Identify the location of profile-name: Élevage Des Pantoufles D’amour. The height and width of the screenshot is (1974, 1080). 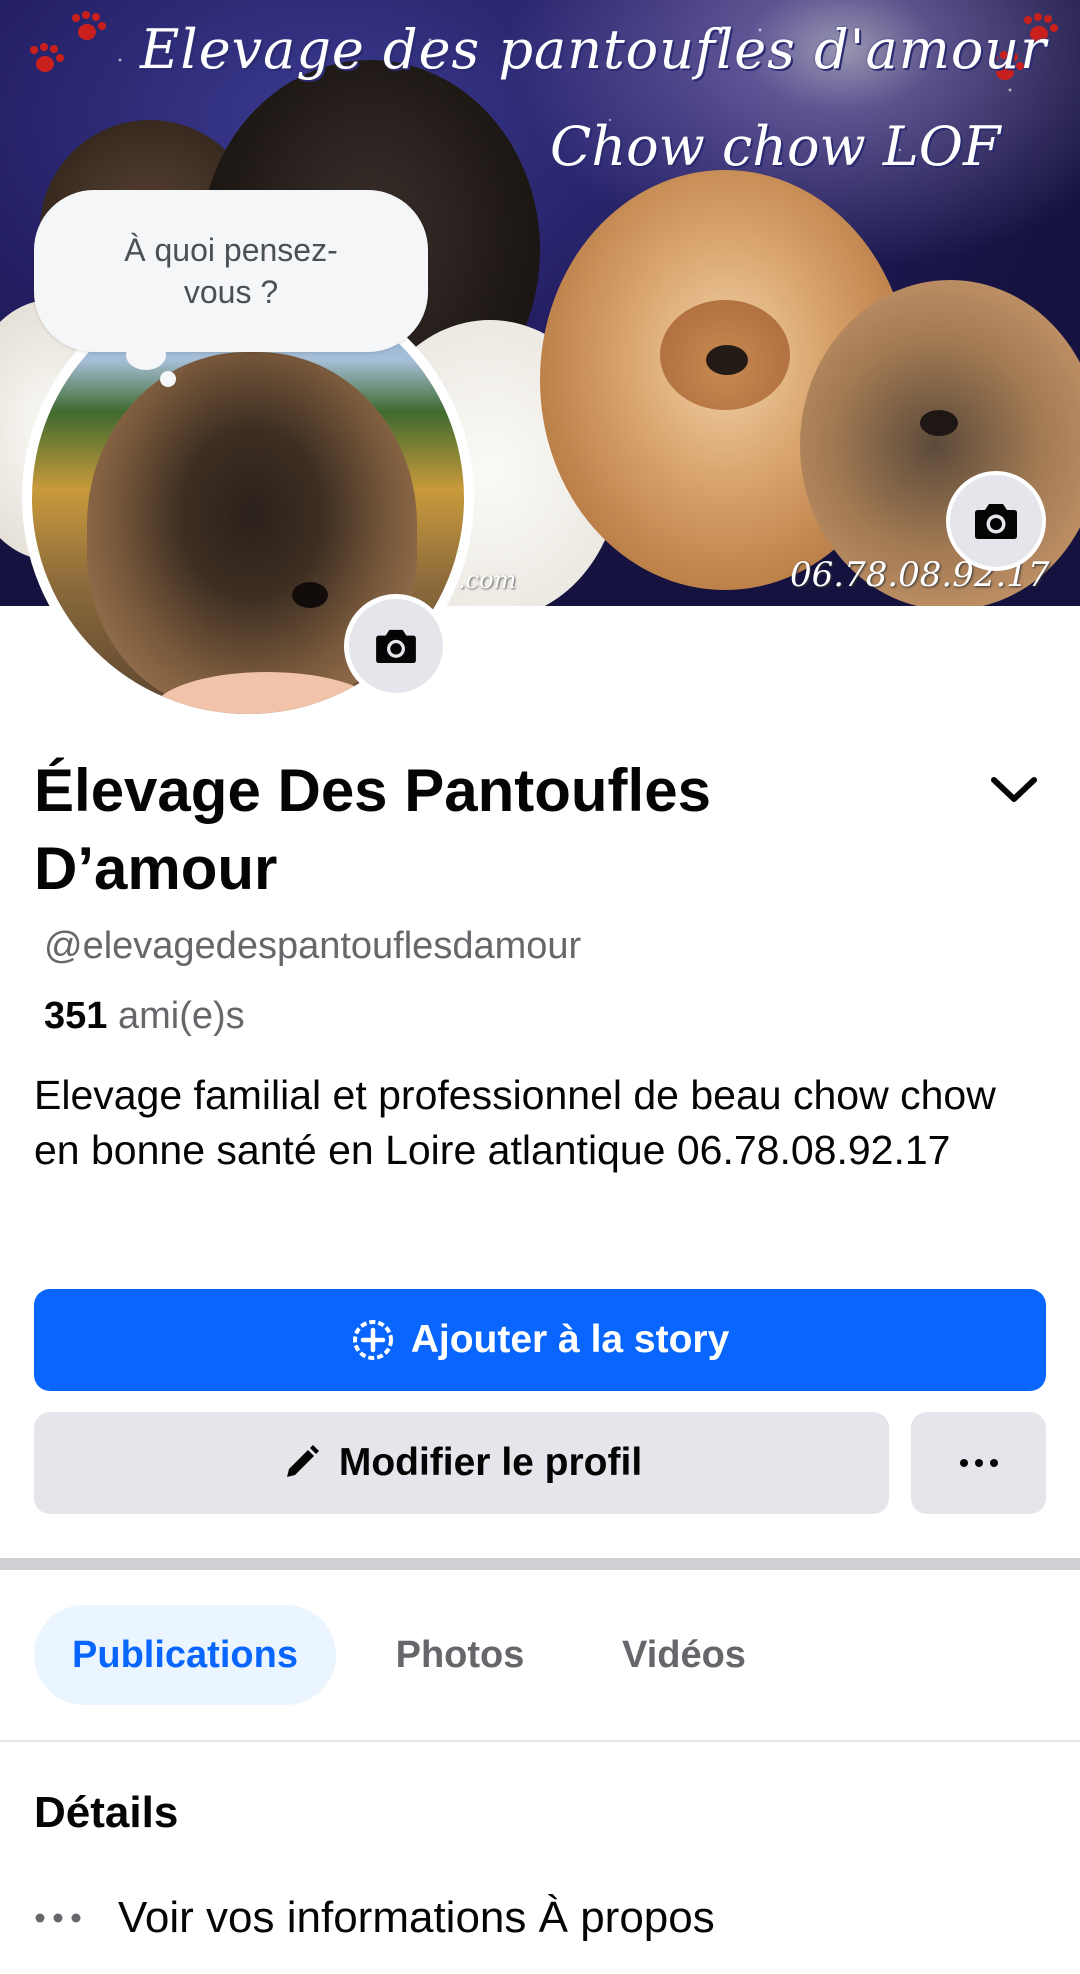
(372, 829).